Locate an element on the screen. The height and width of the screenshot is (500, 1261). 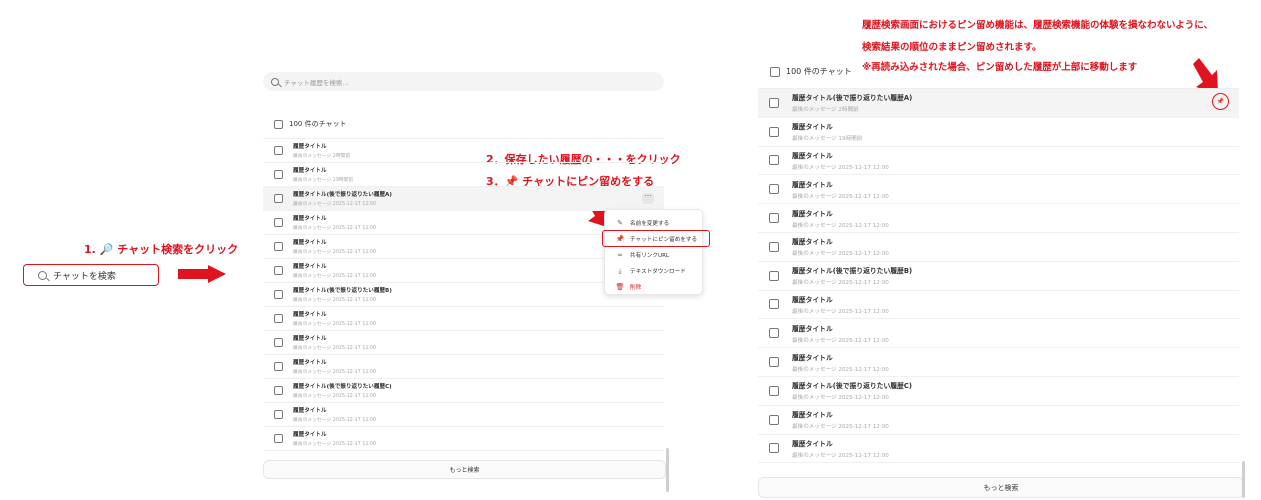
search-icon is located at coordinates (42, 275).